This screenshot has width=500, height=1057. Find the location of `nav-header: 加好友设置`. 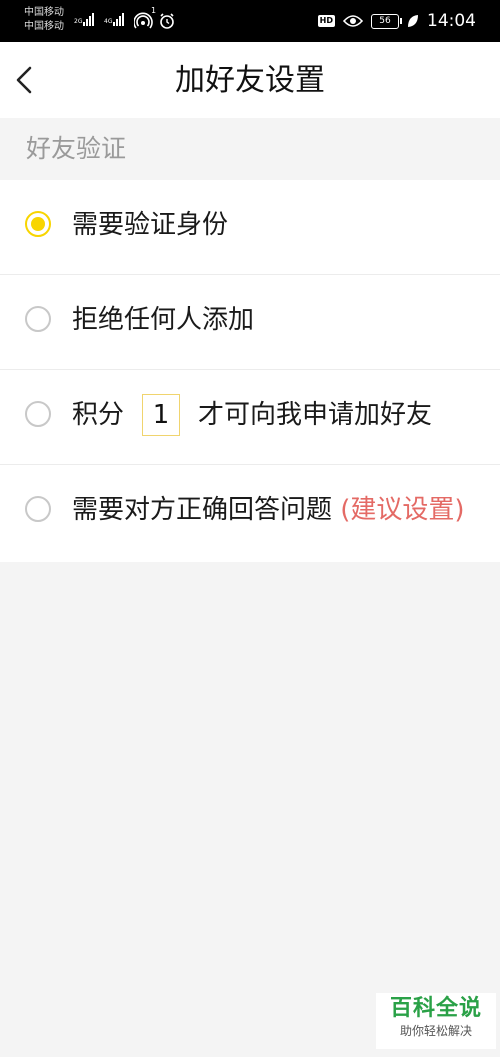

nav-header: 加好友设置 is located at coordinates (250, 80).